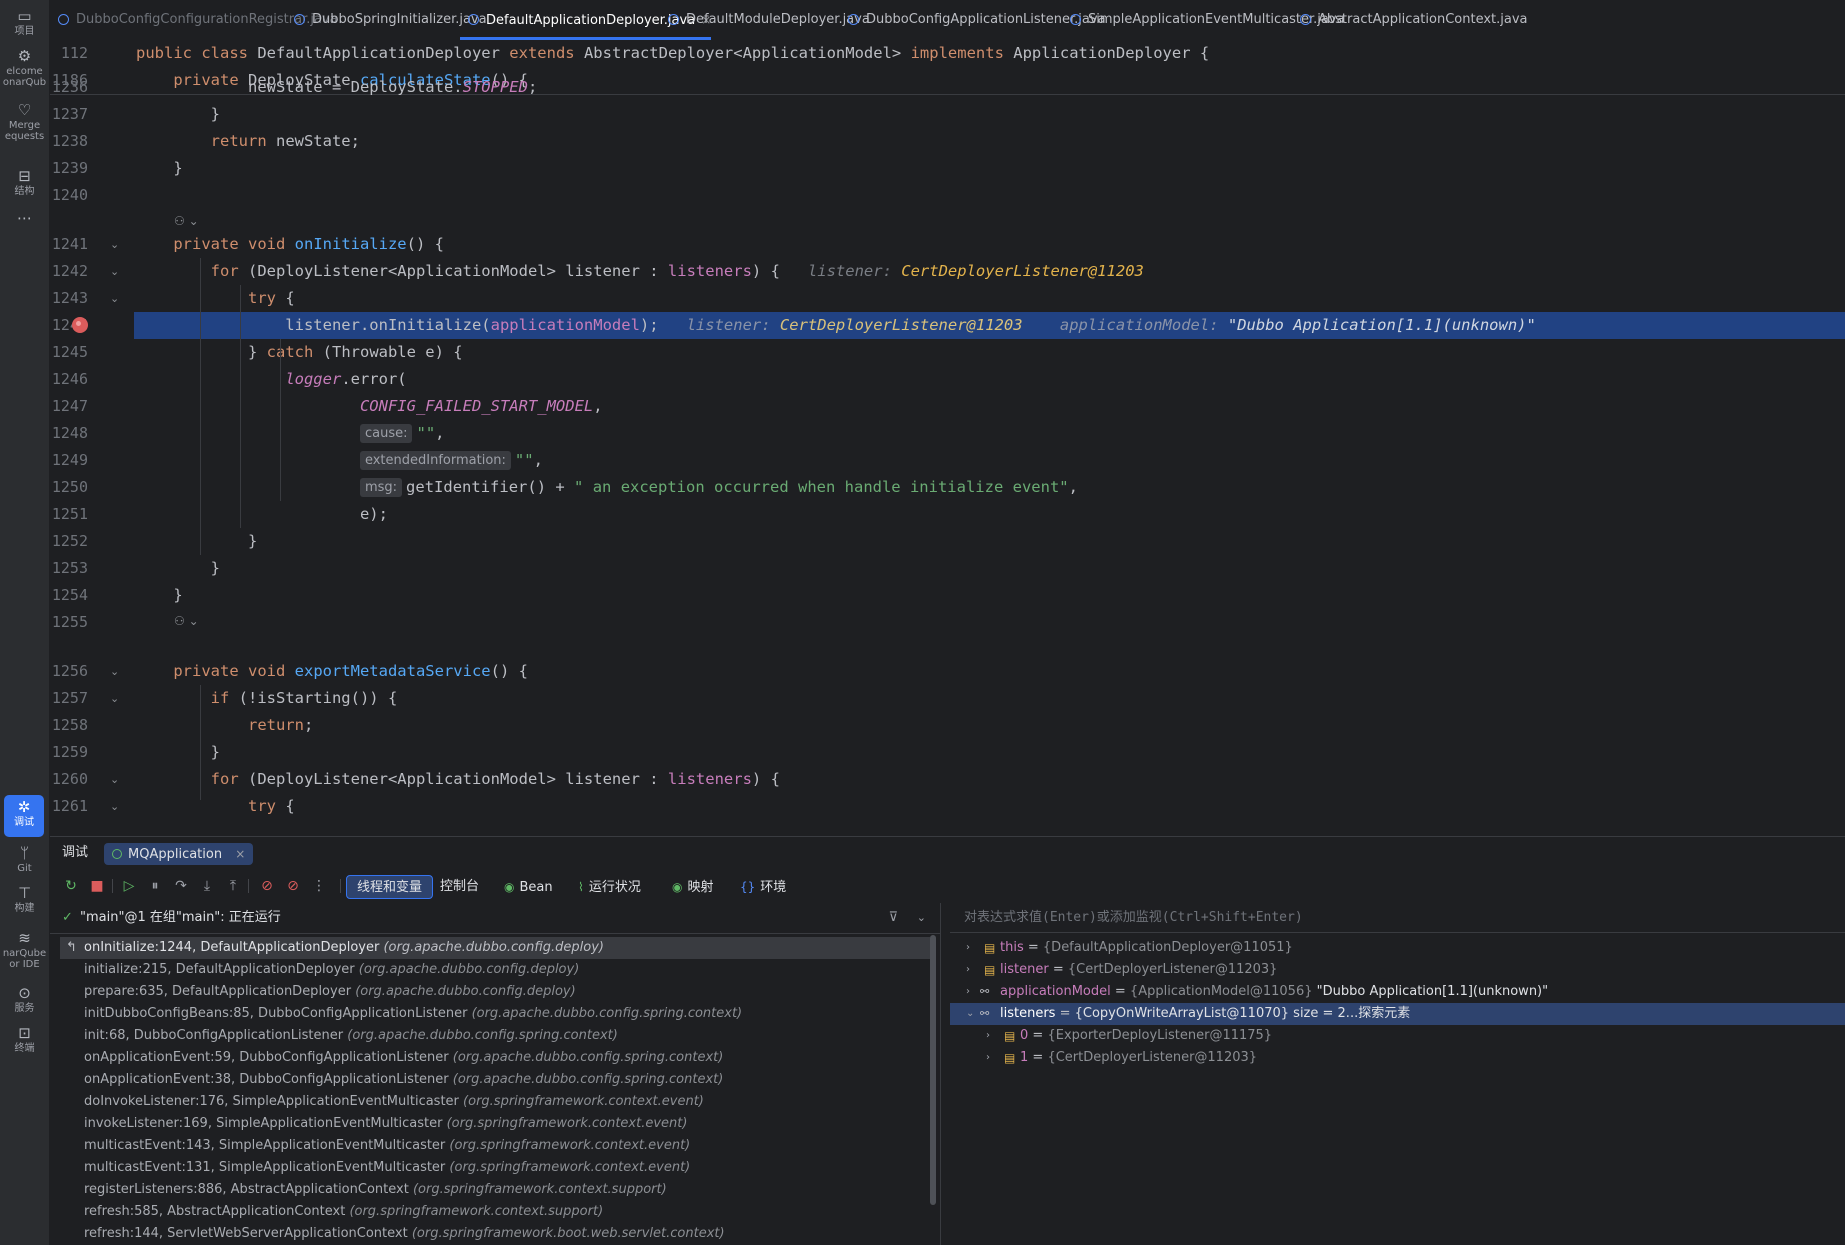 The width and height of the screenshot is (1845, 1245). I want to click on breakpoint-icon, so click(80, 325).